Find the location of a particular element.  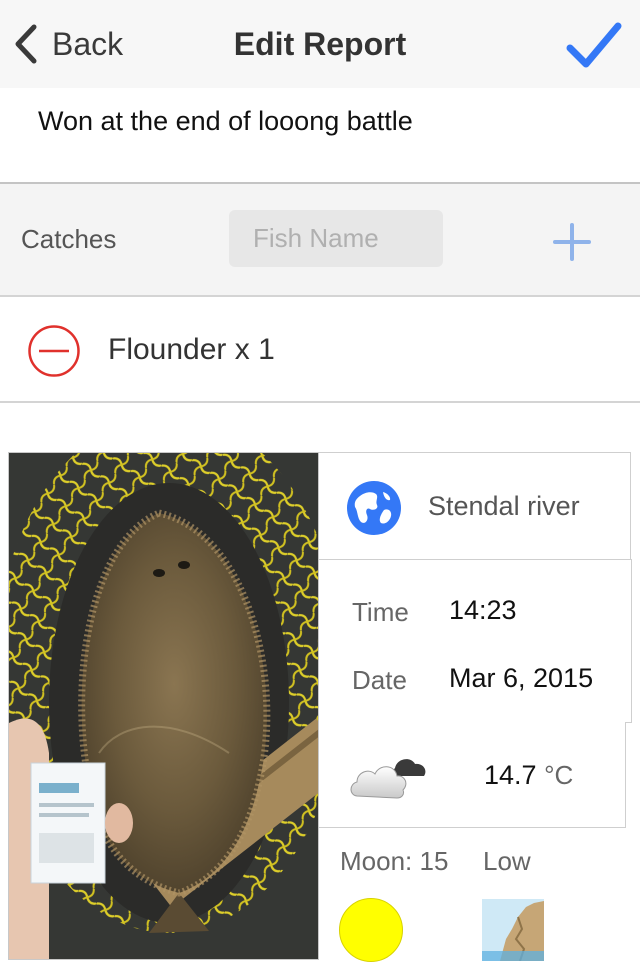

cloud-icon is located at coordinates (388, 779).